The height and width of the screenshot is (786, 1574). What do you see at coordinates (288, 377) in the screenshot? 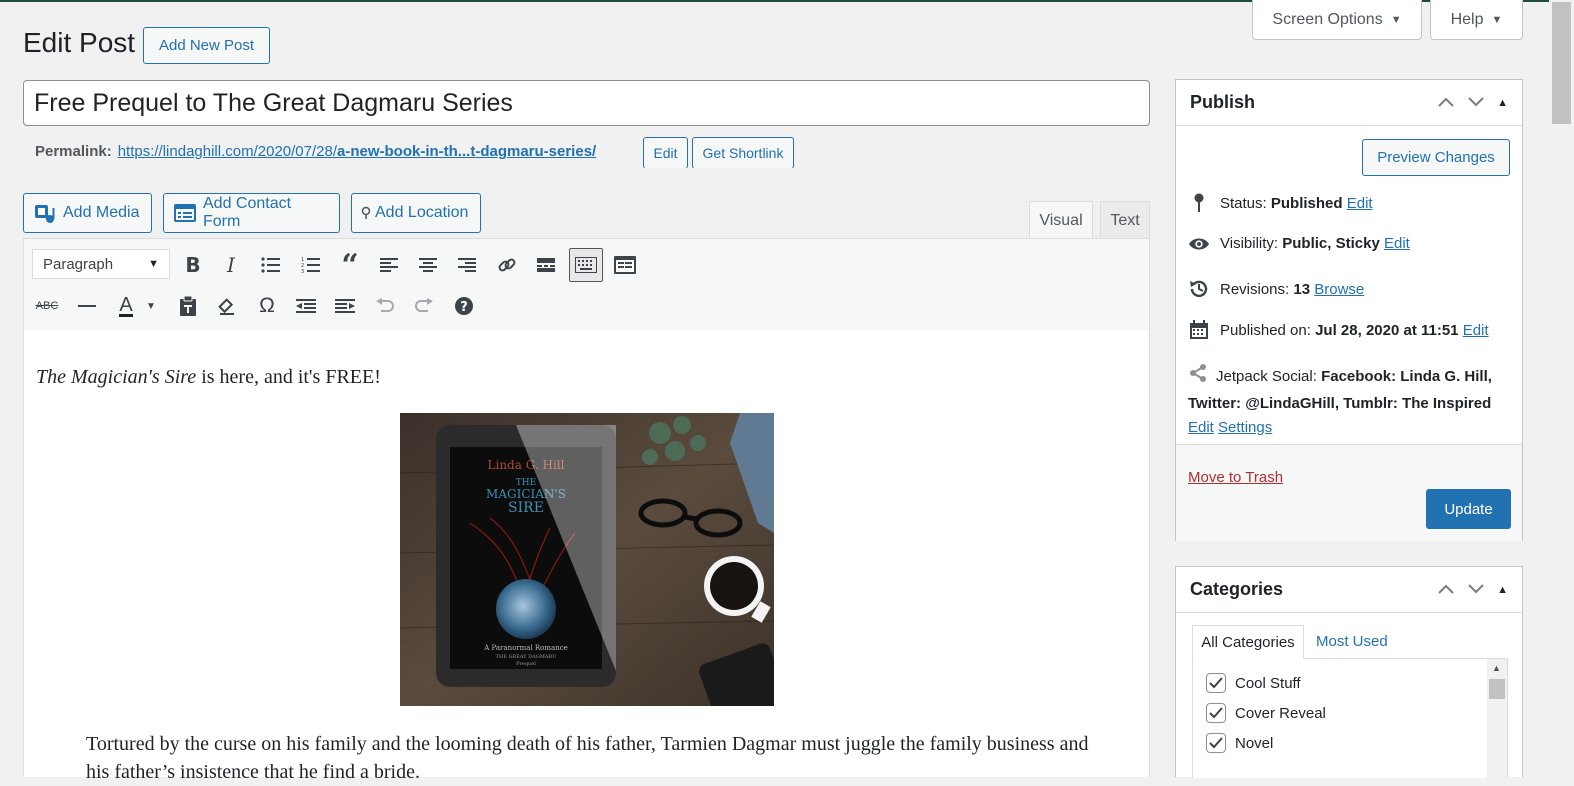
I see `intro-text: is here, and it's FREE!` at bounding box center [288, 377].